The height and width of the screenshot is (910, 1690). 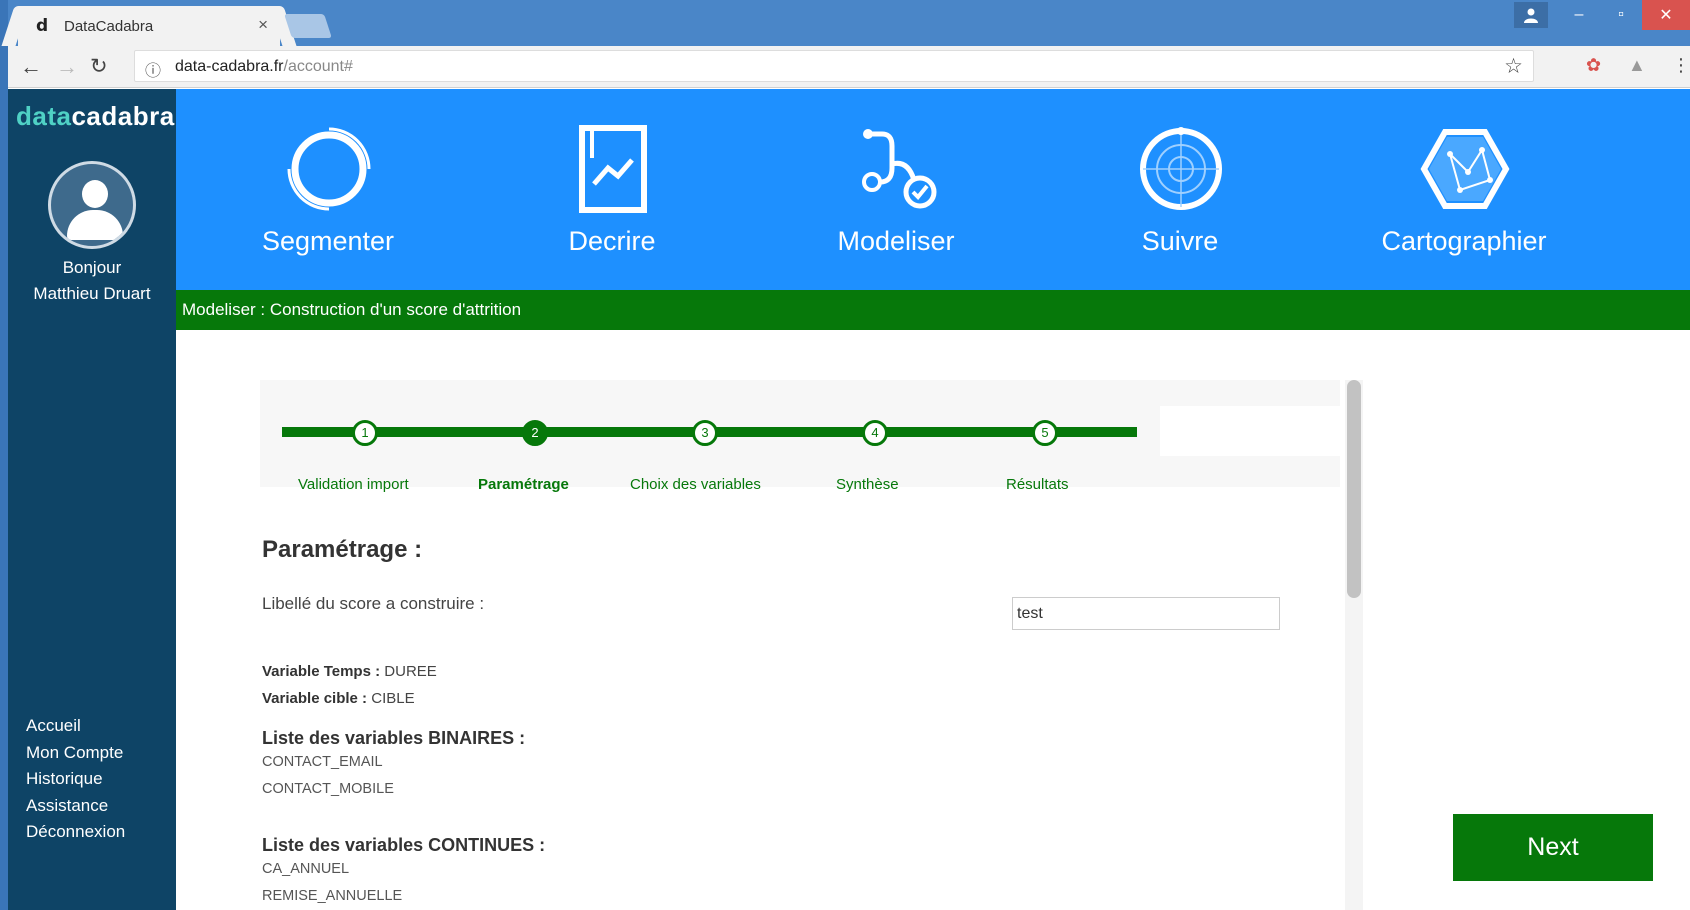 I want to click on url-path: /account#, so click(x=318, y=66).